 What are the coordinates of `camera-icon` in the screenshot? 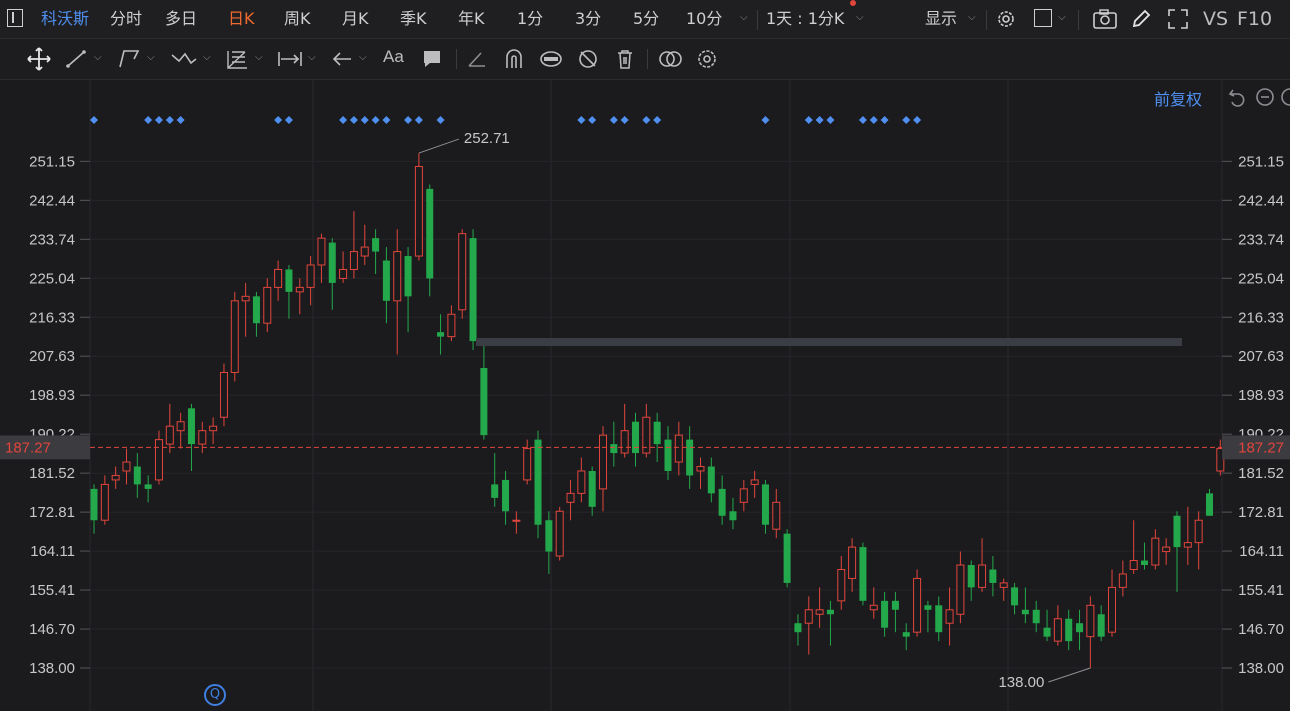 It's located at (1105, 19).